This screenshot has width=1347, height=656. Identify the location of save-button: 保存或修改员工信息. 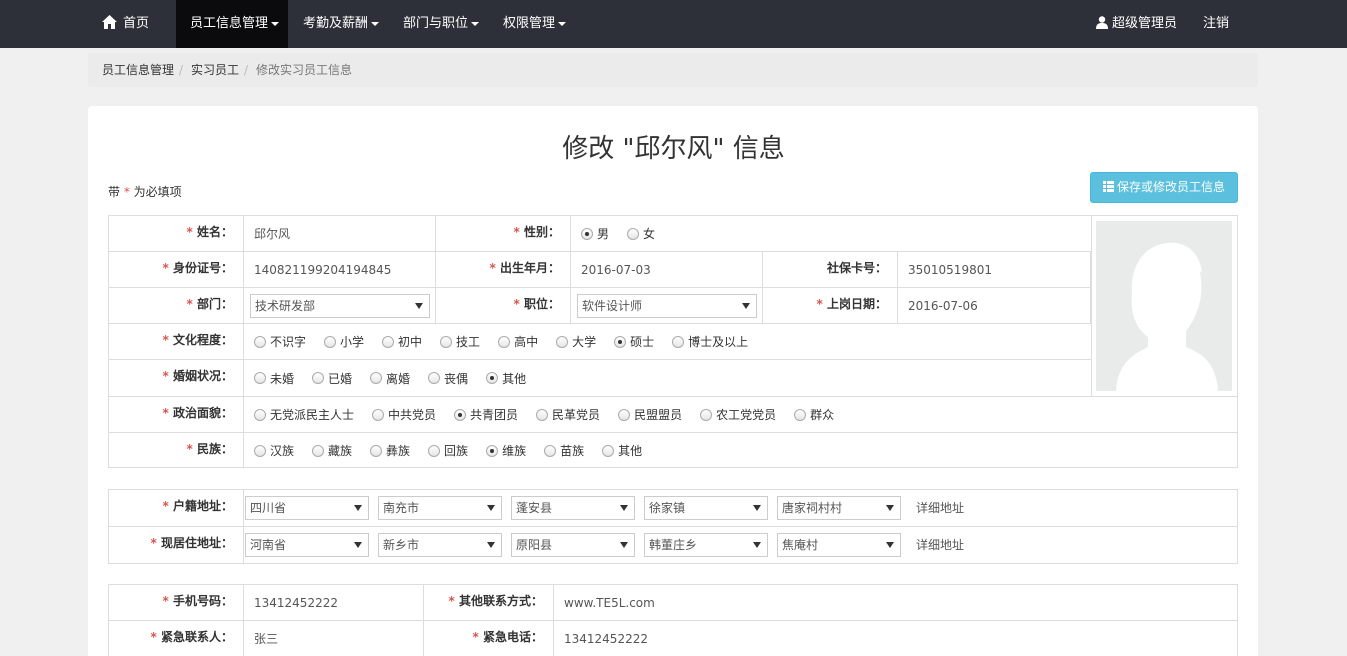
(1164, 187).